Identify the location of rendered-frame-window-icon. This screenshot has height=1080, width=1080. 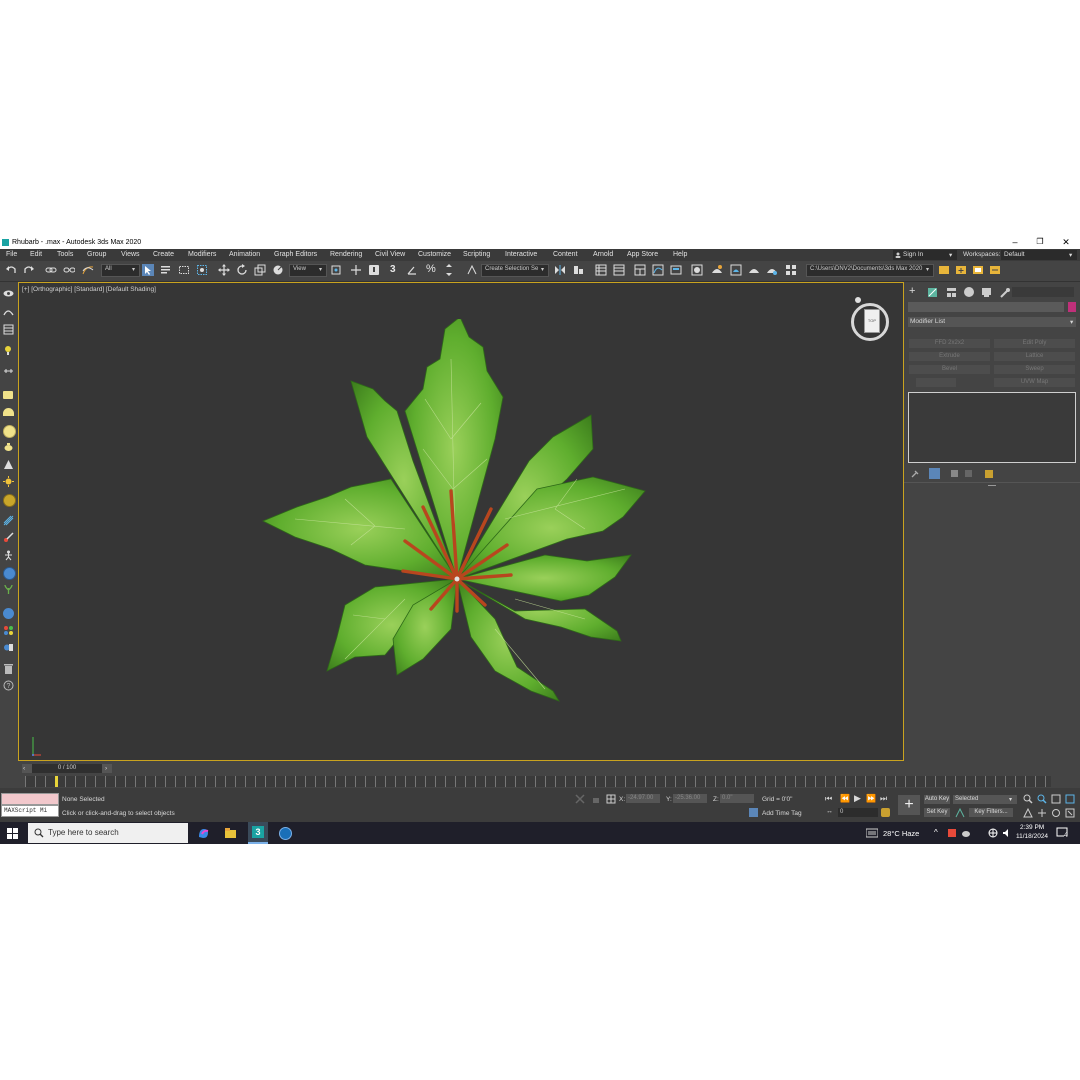
(736, 270).